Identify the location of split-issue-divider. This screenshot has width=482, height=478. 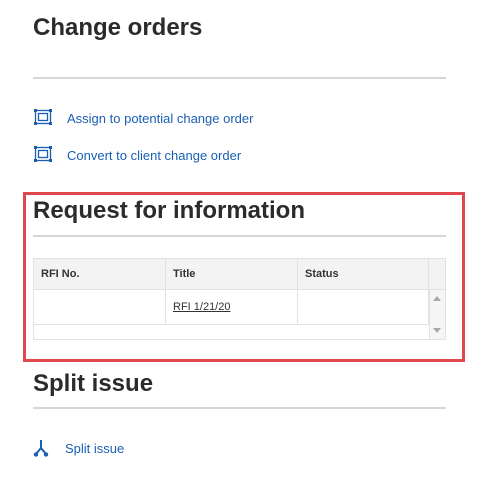
(239, 408).